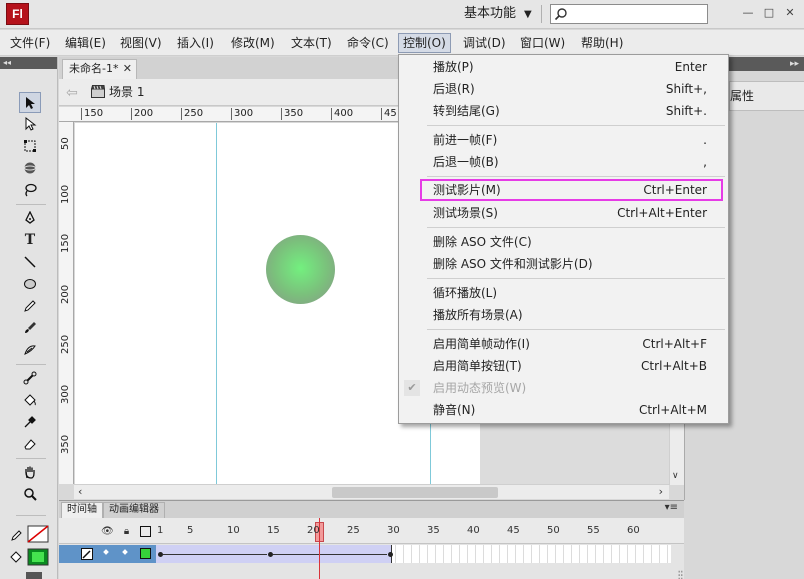 This screenshot has height=579, width=804. I want to click on flash-logo-icon: Fl, so click(17, 14).